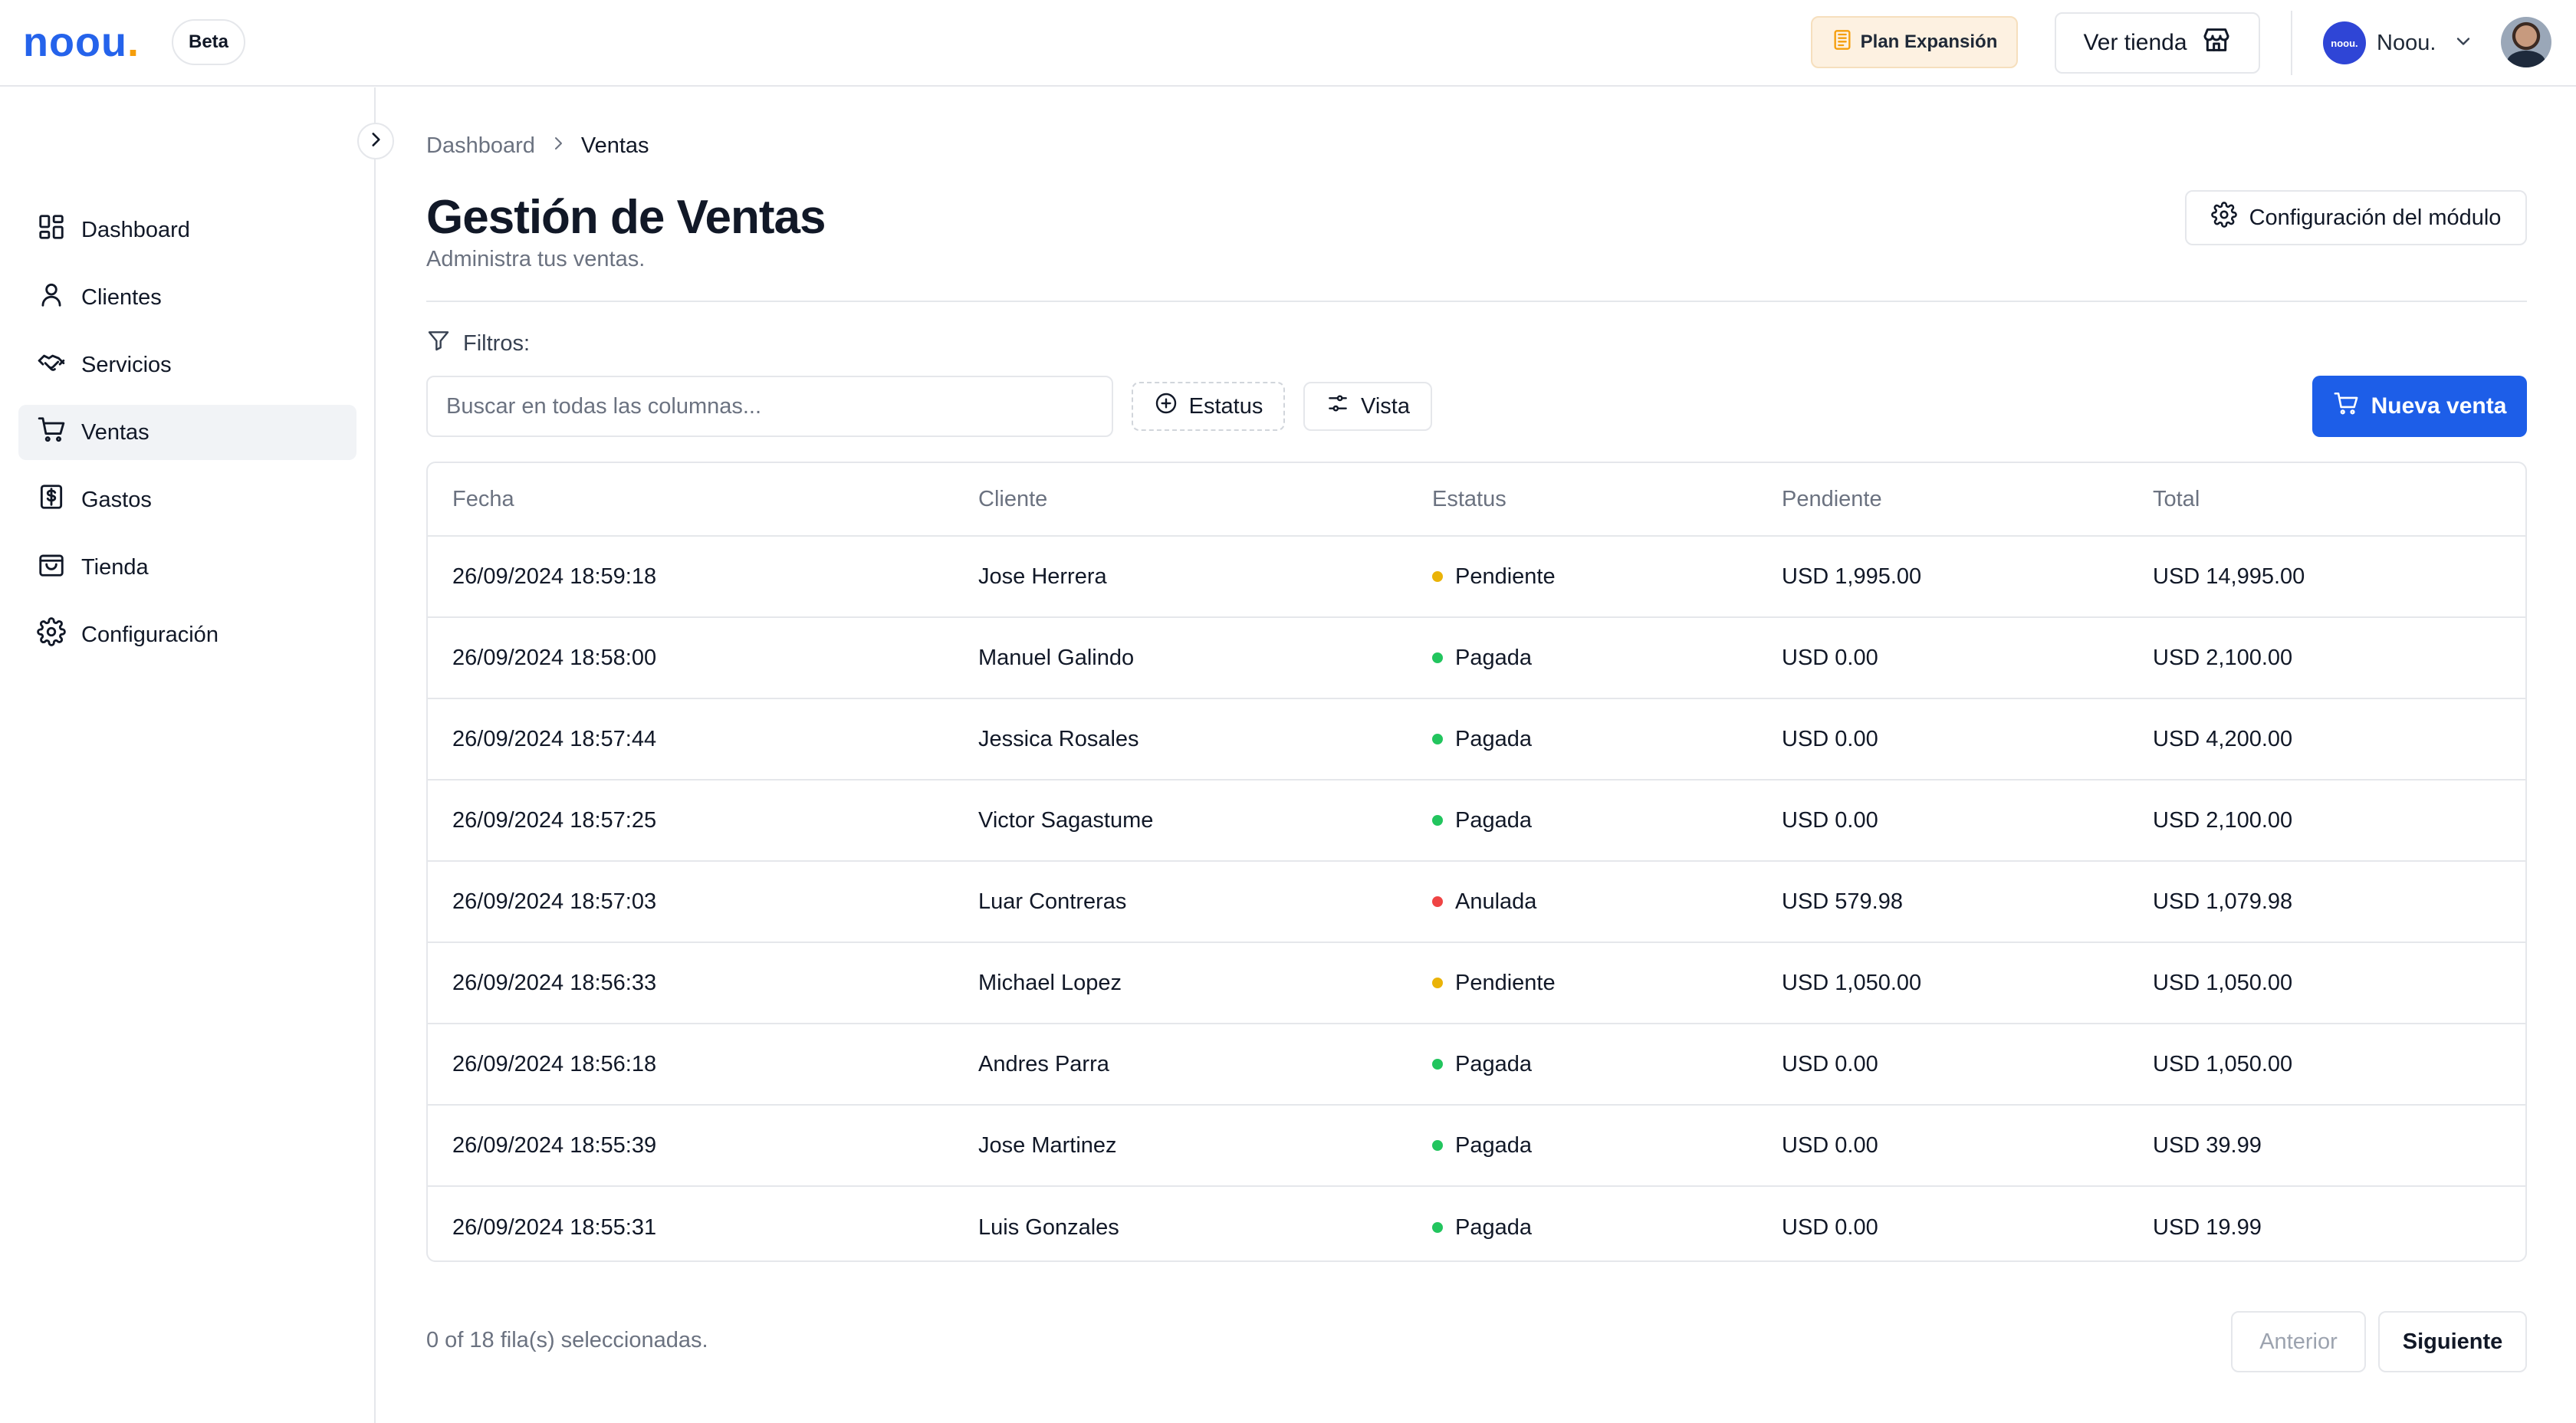 The width and height of the screenshot is (2576, 1423). I want to click on cart-icon, so click(2346, 406).